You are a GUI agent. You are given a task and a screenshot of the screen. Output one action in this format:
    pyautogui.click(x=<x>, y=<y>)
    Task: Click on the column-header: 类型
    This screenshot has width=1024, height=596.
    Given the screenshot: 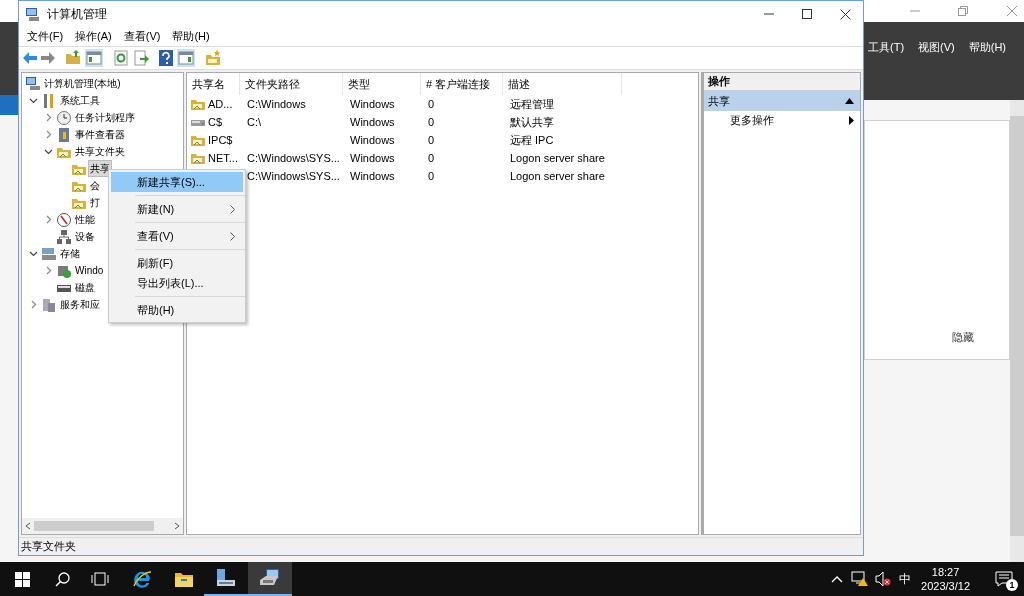 What is the action you would take?
    pyautogui.click(x=382, y=84)
    